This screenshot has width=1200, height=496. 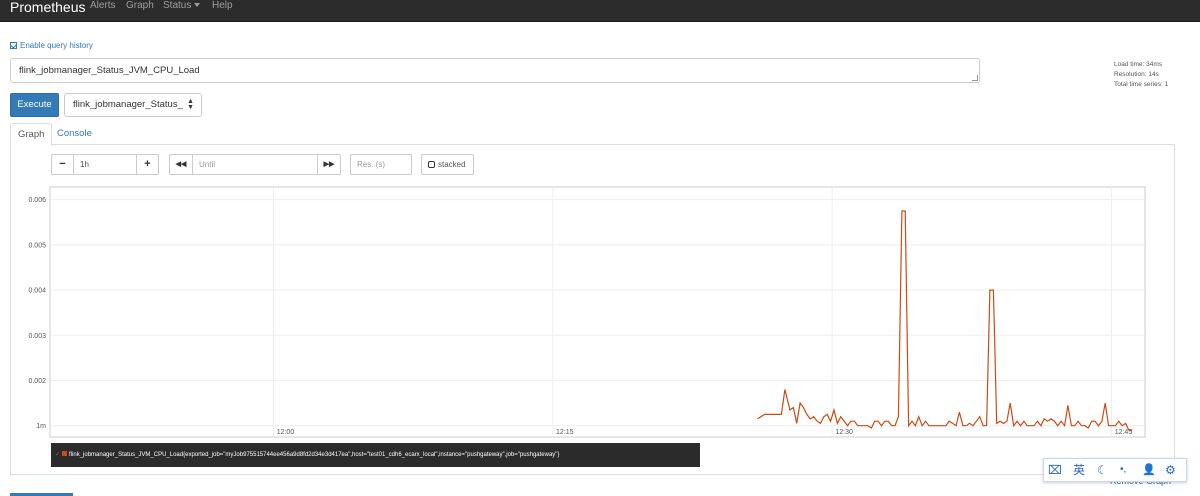 What do you see at coordinates (1123, 470) in the screenshot?
I see `punctuation-icon: •,` at bounding box center [1123, 470].